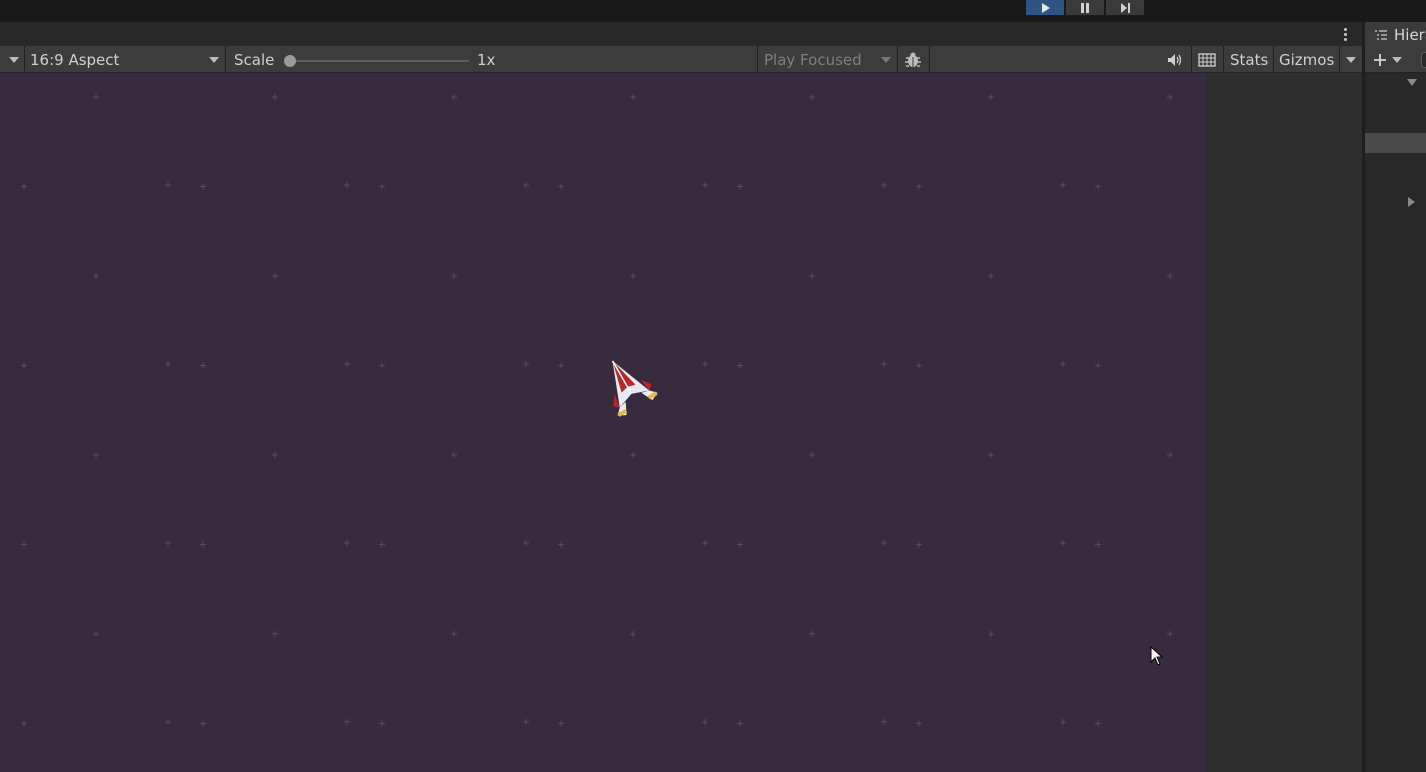 This screenshot has height=772, width=1426. Describe the element at coordinates (1351, 60) in the screenshot. I see `gizmos-dropdown-caret-icon` at that location.